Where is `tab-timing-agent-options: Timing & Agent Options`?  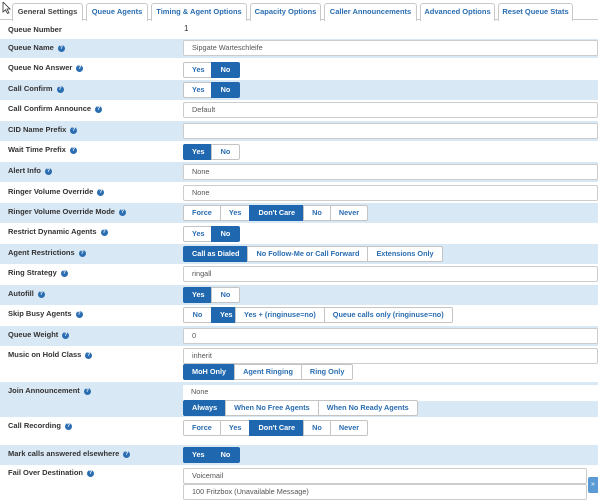
tab-timing-agent-options: Timing & Agent Options is located at coordinates (199, 12).